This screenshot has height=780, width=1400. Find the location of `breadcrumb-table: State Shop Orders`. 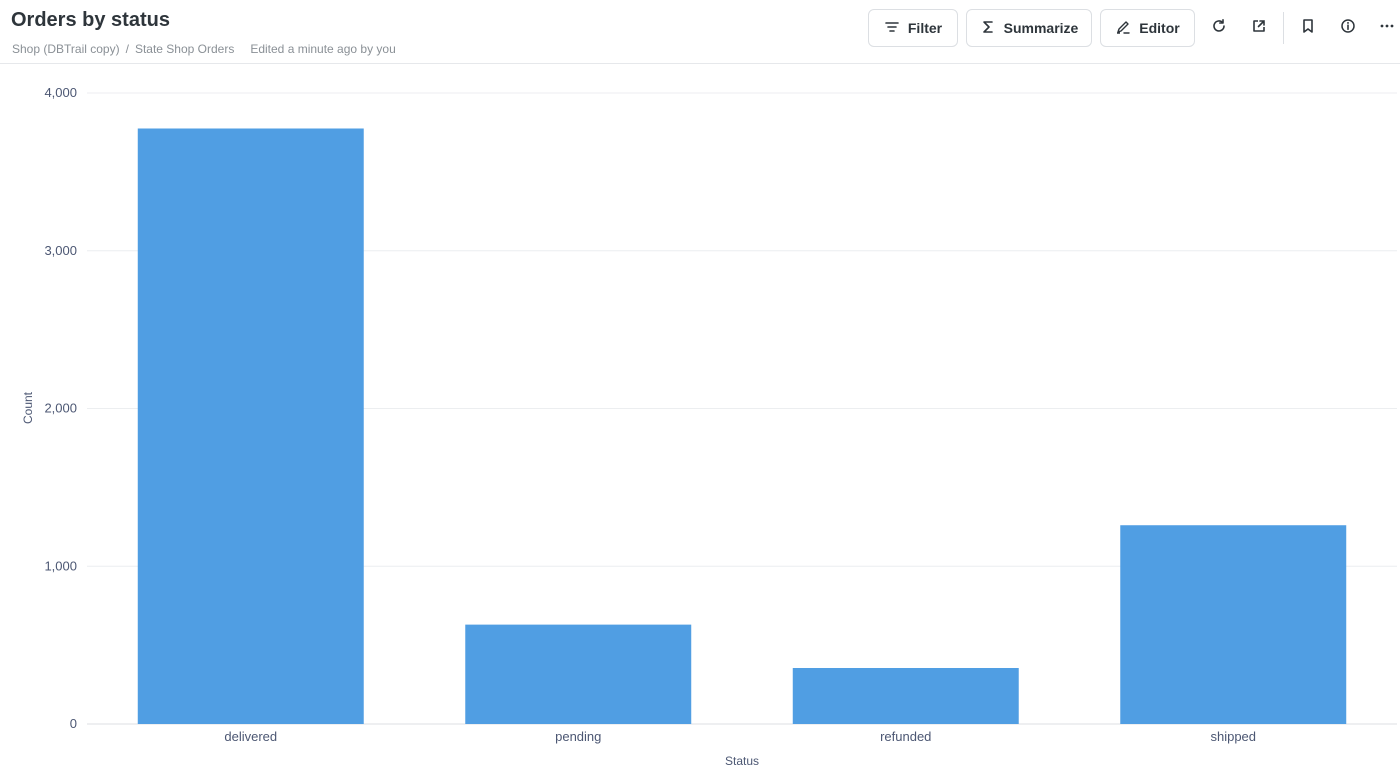

breadcrumb-table: State Shop Orders is located at coordinates (184, 49).